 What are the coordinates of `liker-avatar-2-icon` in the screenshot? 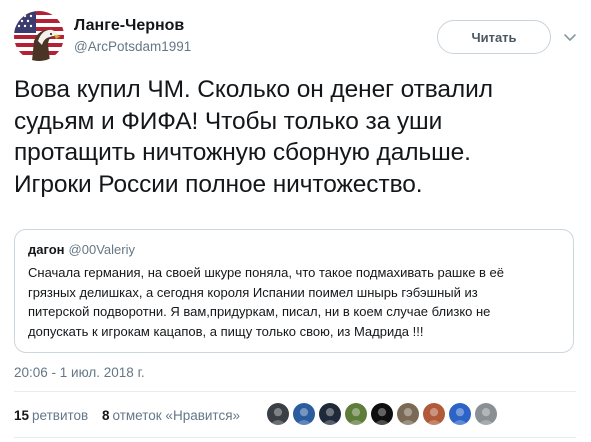 It's located at (304, 414).